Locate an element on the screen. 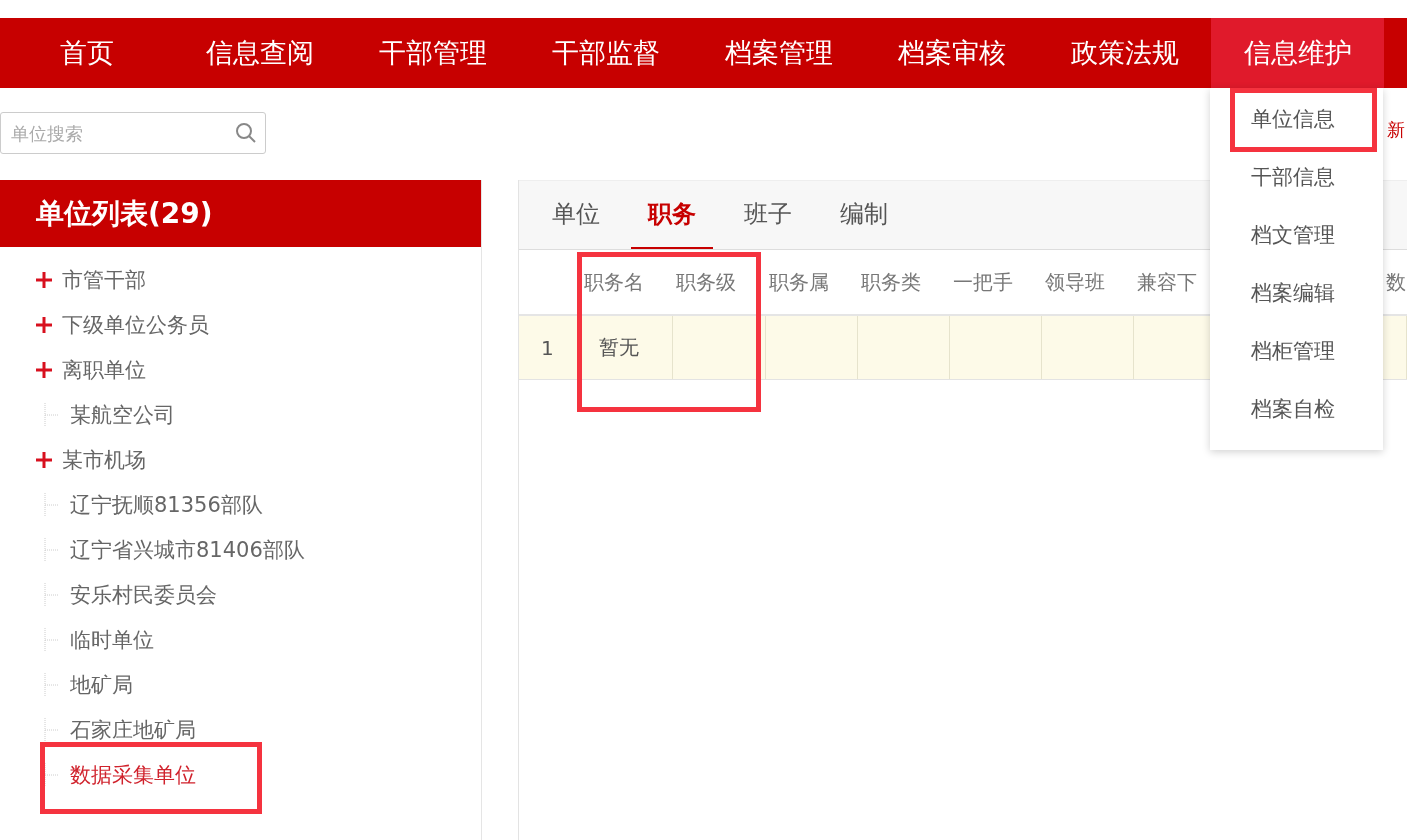 Image resolution: width=1407 pixels, height=840 pixels. tree-item: 数据采集单位 is located at coordinates (133, 774).